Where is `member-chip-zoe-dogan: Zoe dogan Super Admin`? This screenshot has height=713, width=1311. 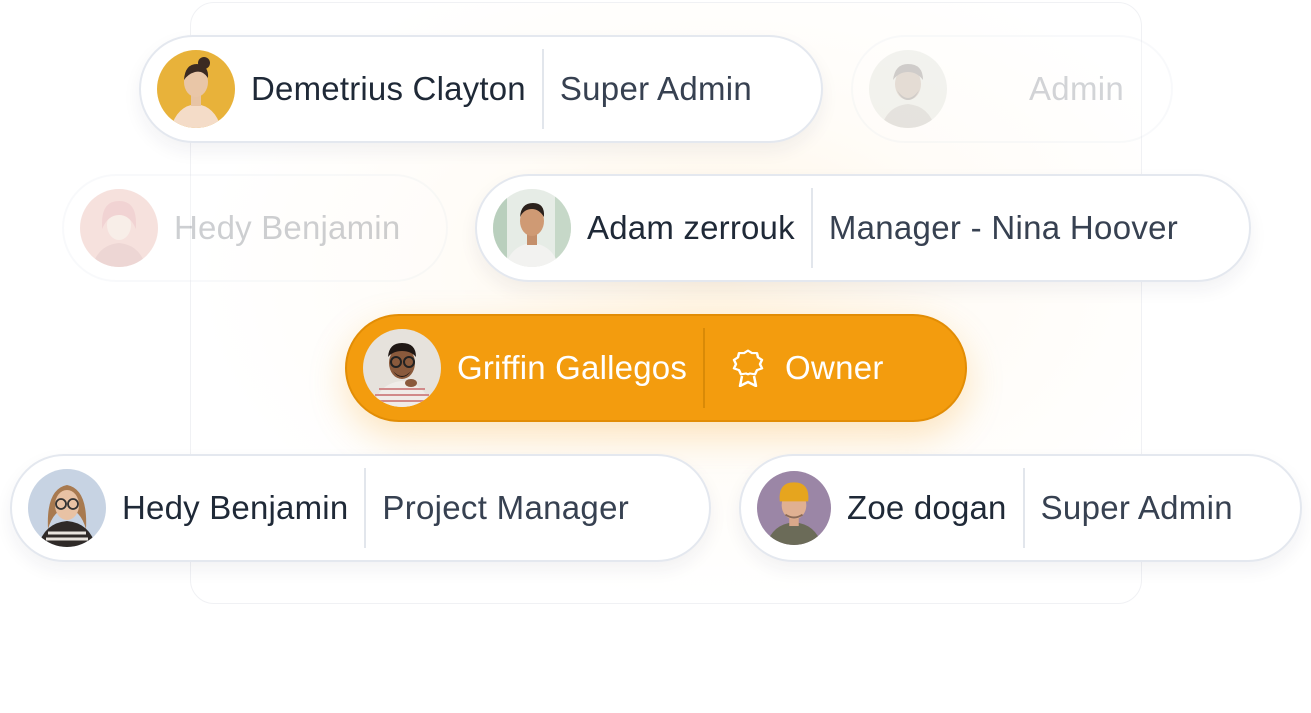
member-chip-zoe-dogan: Zoe dogan Super Admin is located at coordinates (1020, 508).